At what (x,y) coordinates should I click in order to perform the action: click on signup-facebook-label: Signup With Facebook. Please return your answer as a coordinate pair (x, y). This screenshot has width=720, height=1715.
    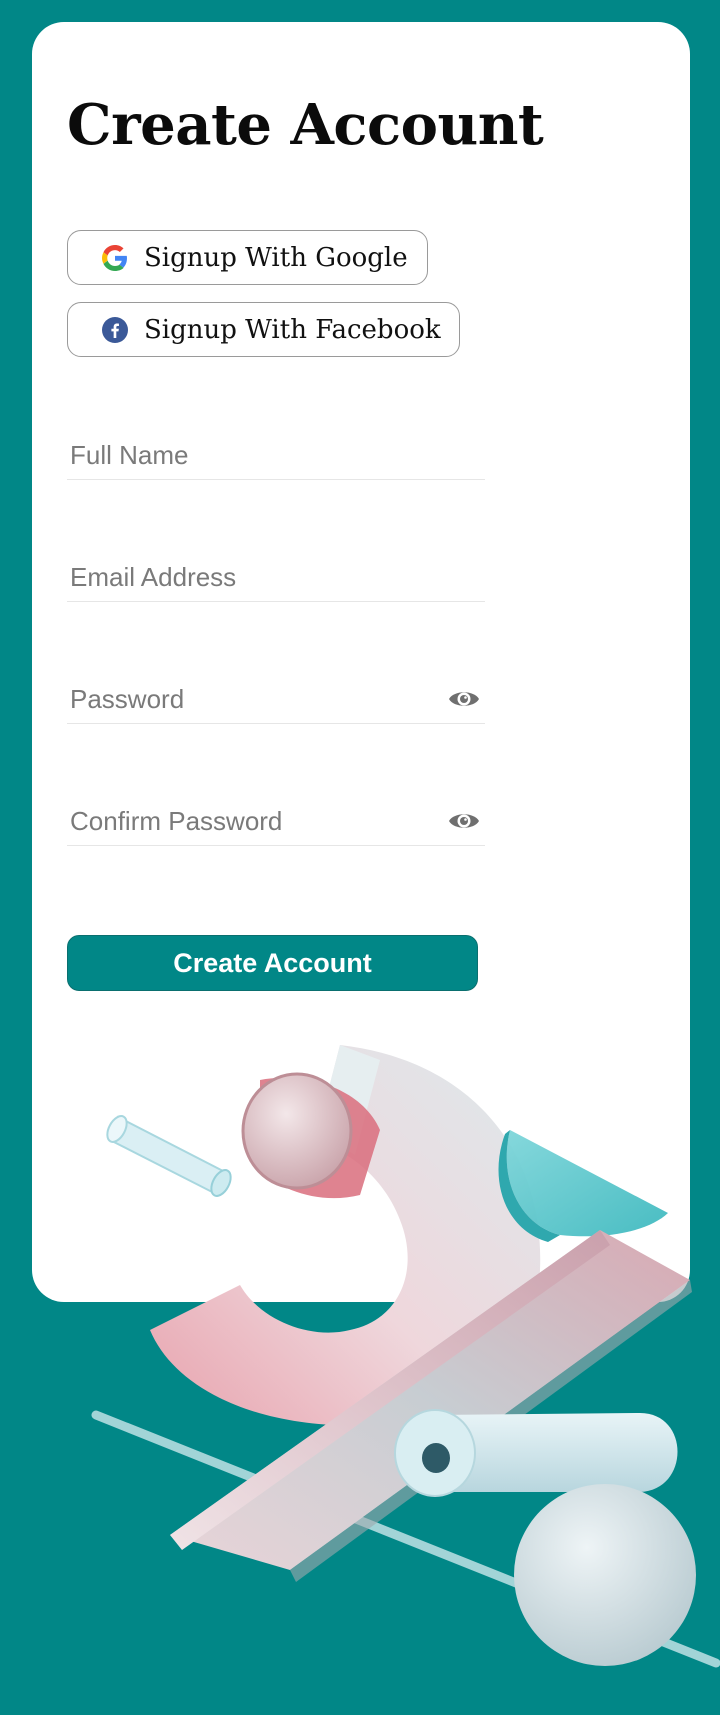
    Looking at the image, I should click on (292, 329).